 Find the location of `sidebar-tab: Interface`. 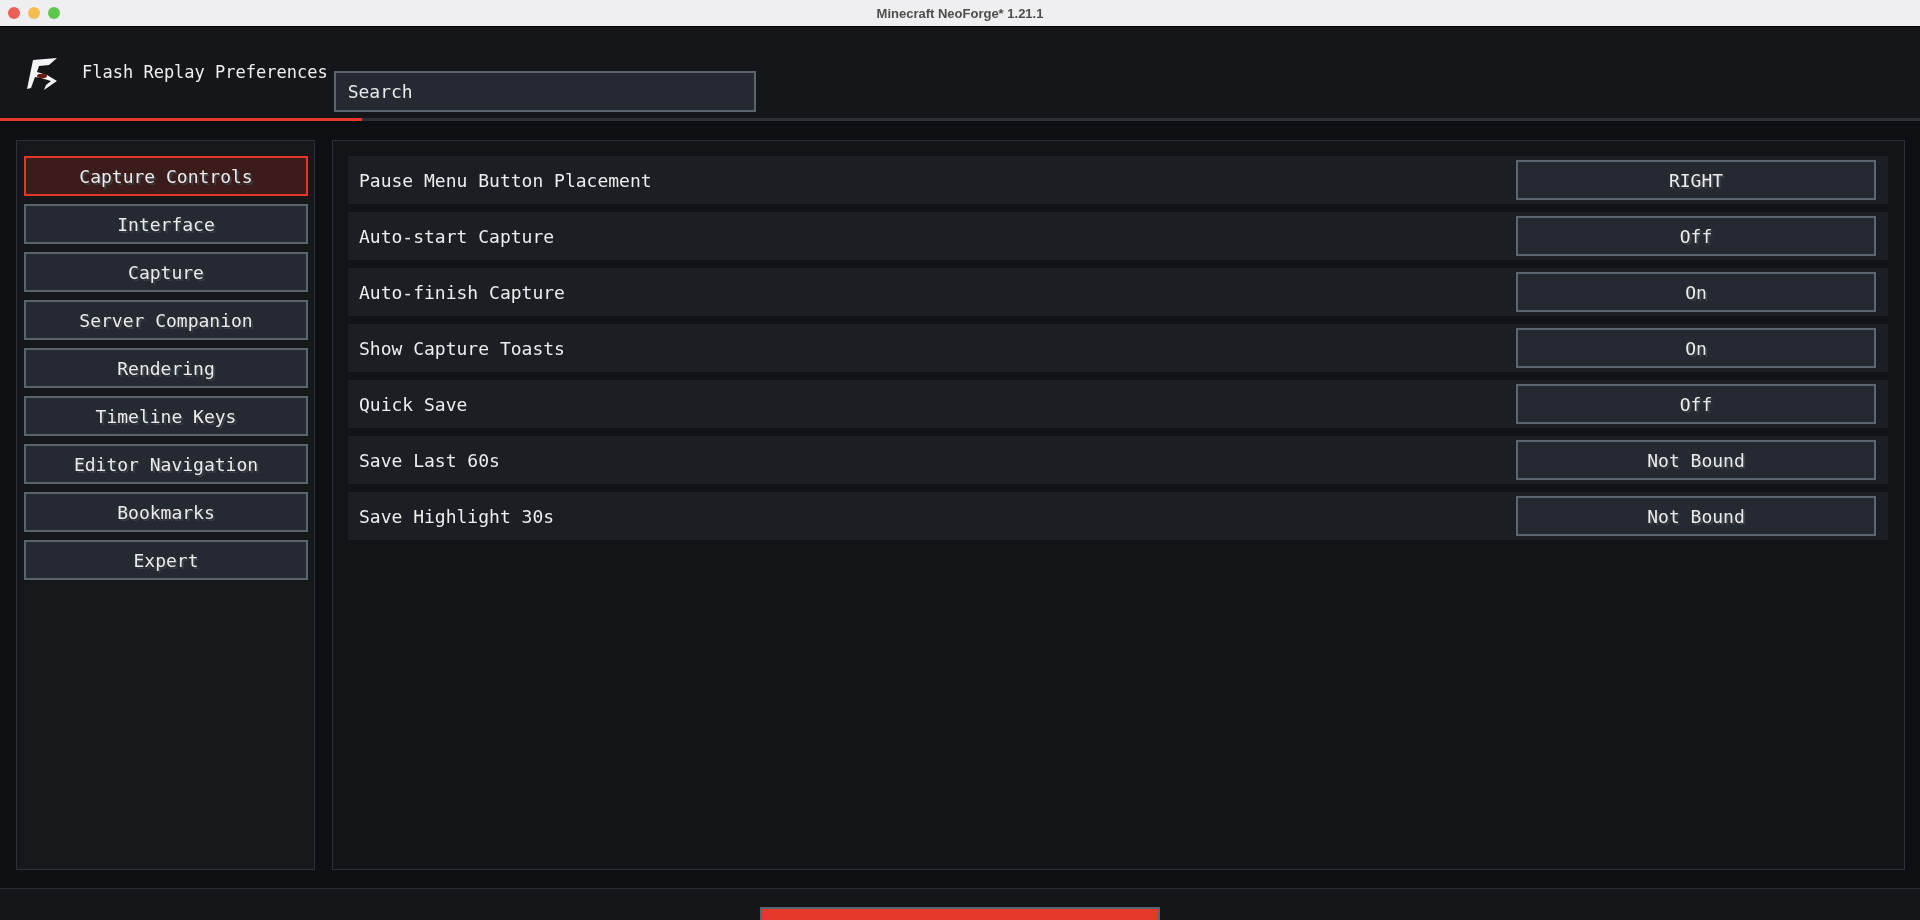

sidebar-tab: Interface is located at coordinates (166, 224).